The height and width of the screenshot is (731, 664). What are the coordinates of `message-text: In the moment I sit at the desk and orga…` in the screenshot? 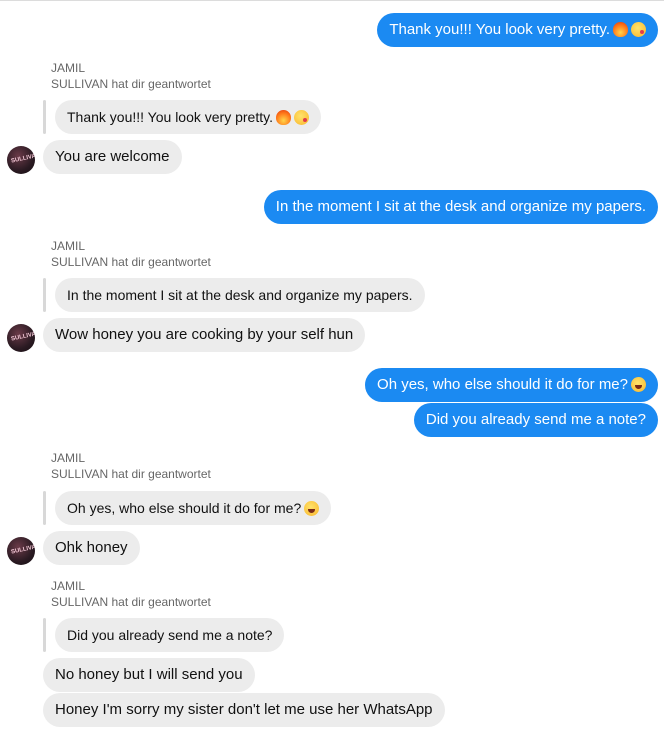 It's located at (460, 206).